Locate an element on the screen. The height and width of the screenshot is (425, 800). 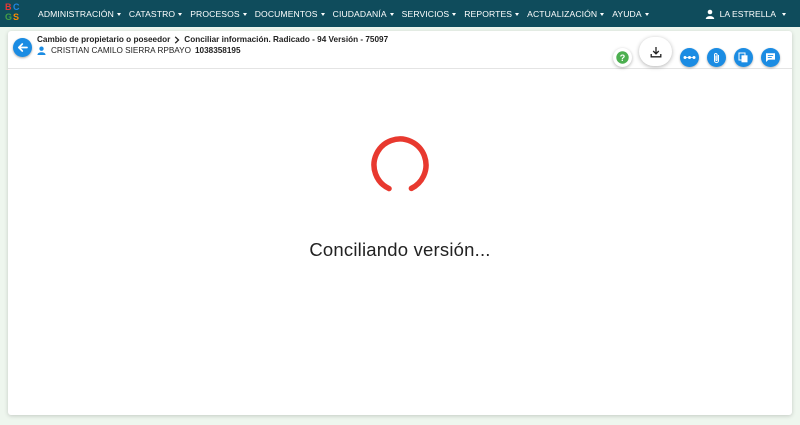
comments-button is located at coordinates (770, 57).